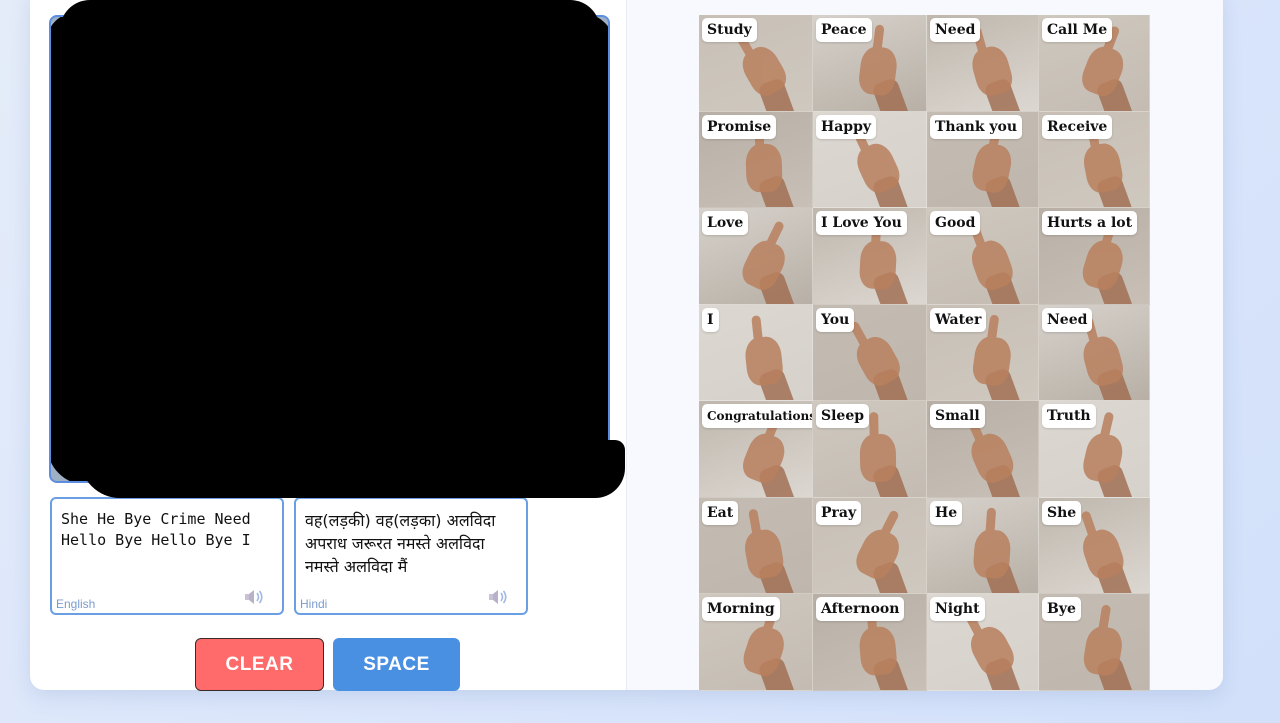  What do you see at coordinates (983, 256) in the screenshot?
I see `sign-card: Good` at bounding box center [983, 256].